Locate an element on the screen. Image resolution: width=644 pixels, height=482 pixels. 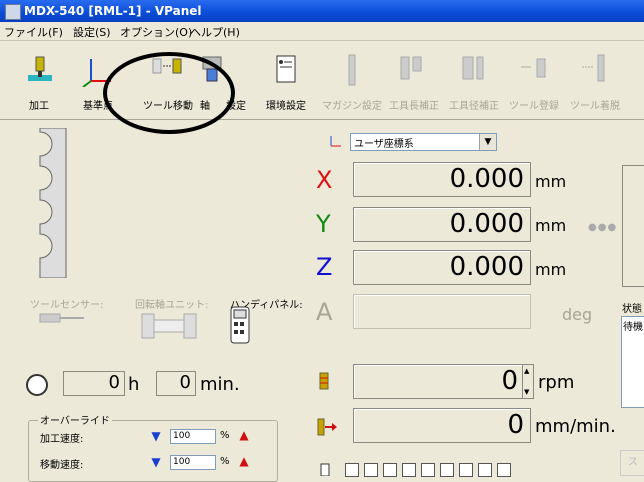
move-speed-field: 100 is located at coordinates (193, 462).